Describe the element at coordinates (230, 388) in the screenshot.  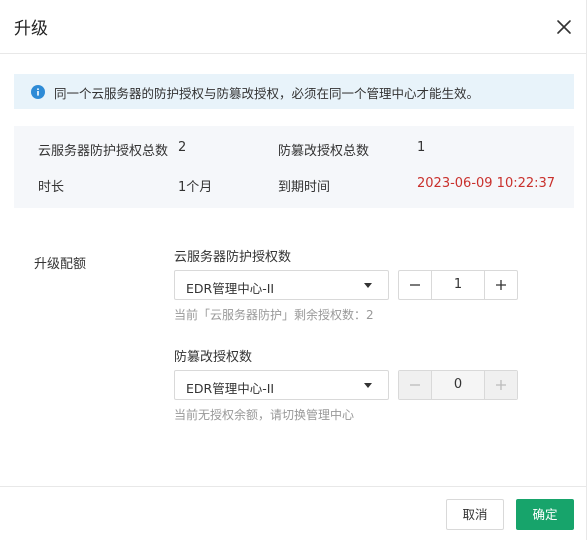
I see `tamper-center-value: EDR管理中心-II` at that location.